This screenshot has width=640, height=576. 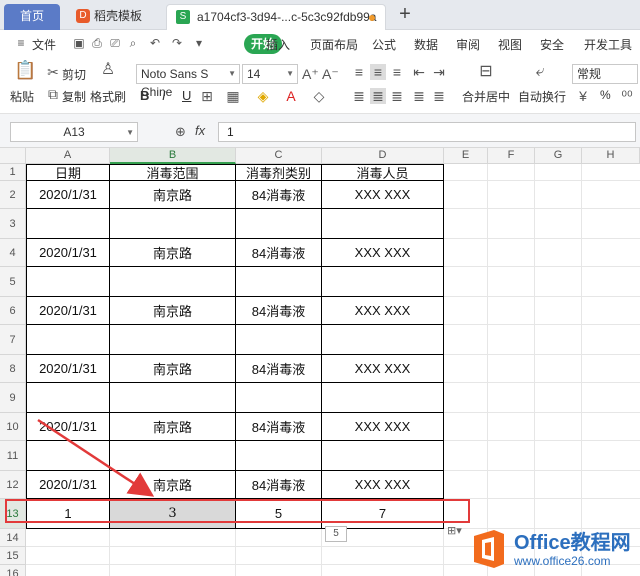 I want to click on watermark-title: Office教程网, so click(x=572, y=543).